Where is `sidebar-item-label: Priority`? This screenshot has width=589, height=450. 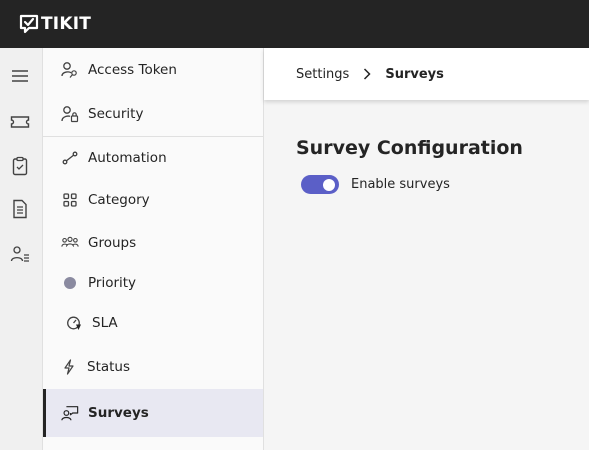
sidebar-item-label: Priority is located at coordinates (112, 283).